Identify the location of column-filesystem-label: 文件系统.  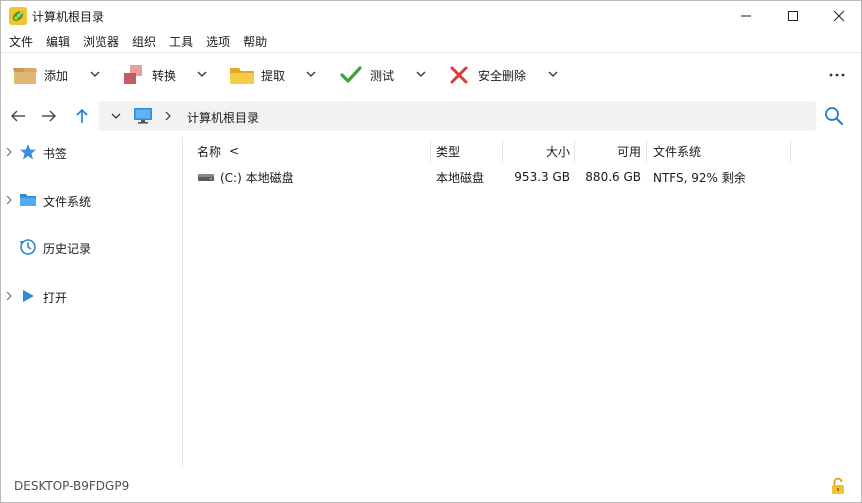
(677, 151).